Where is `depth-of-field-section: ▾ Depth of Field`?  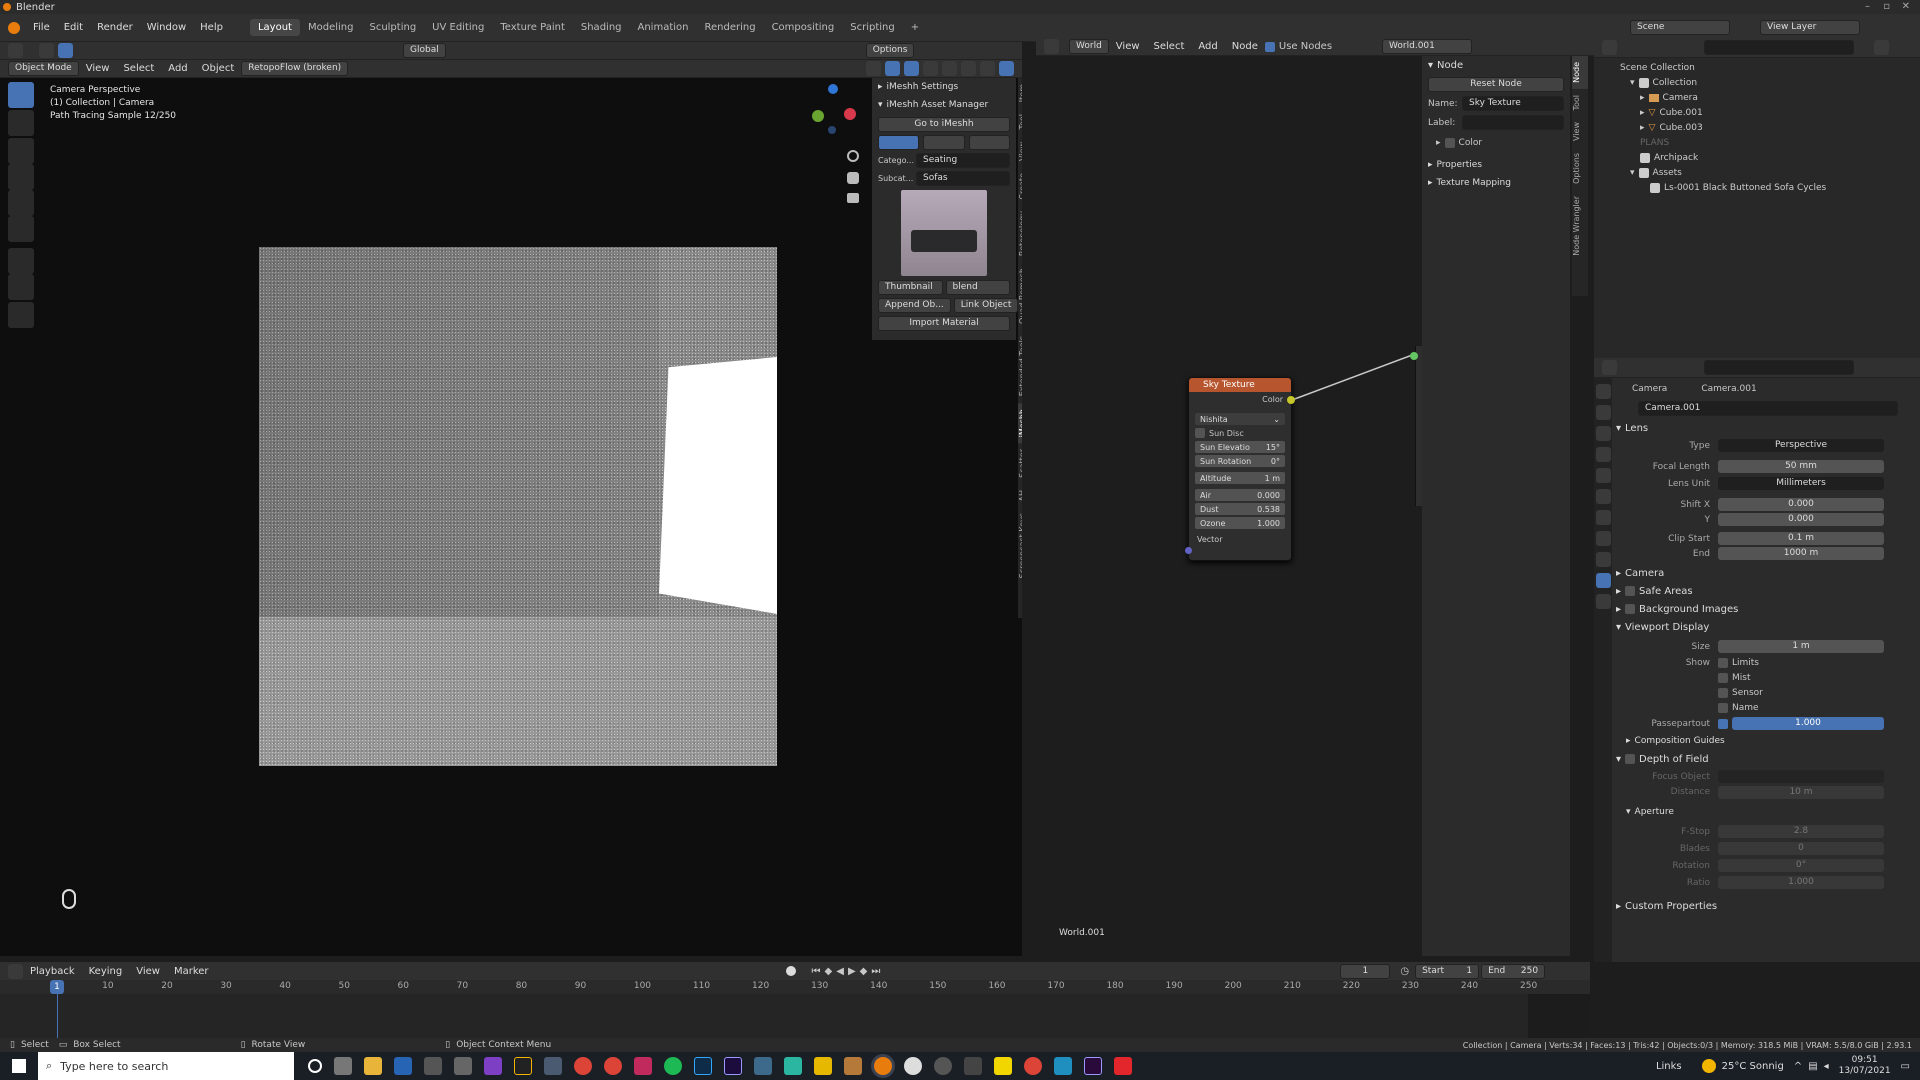
depth-of-field-section: ▾ Depth of Field is located at coordinates (1766, 759).